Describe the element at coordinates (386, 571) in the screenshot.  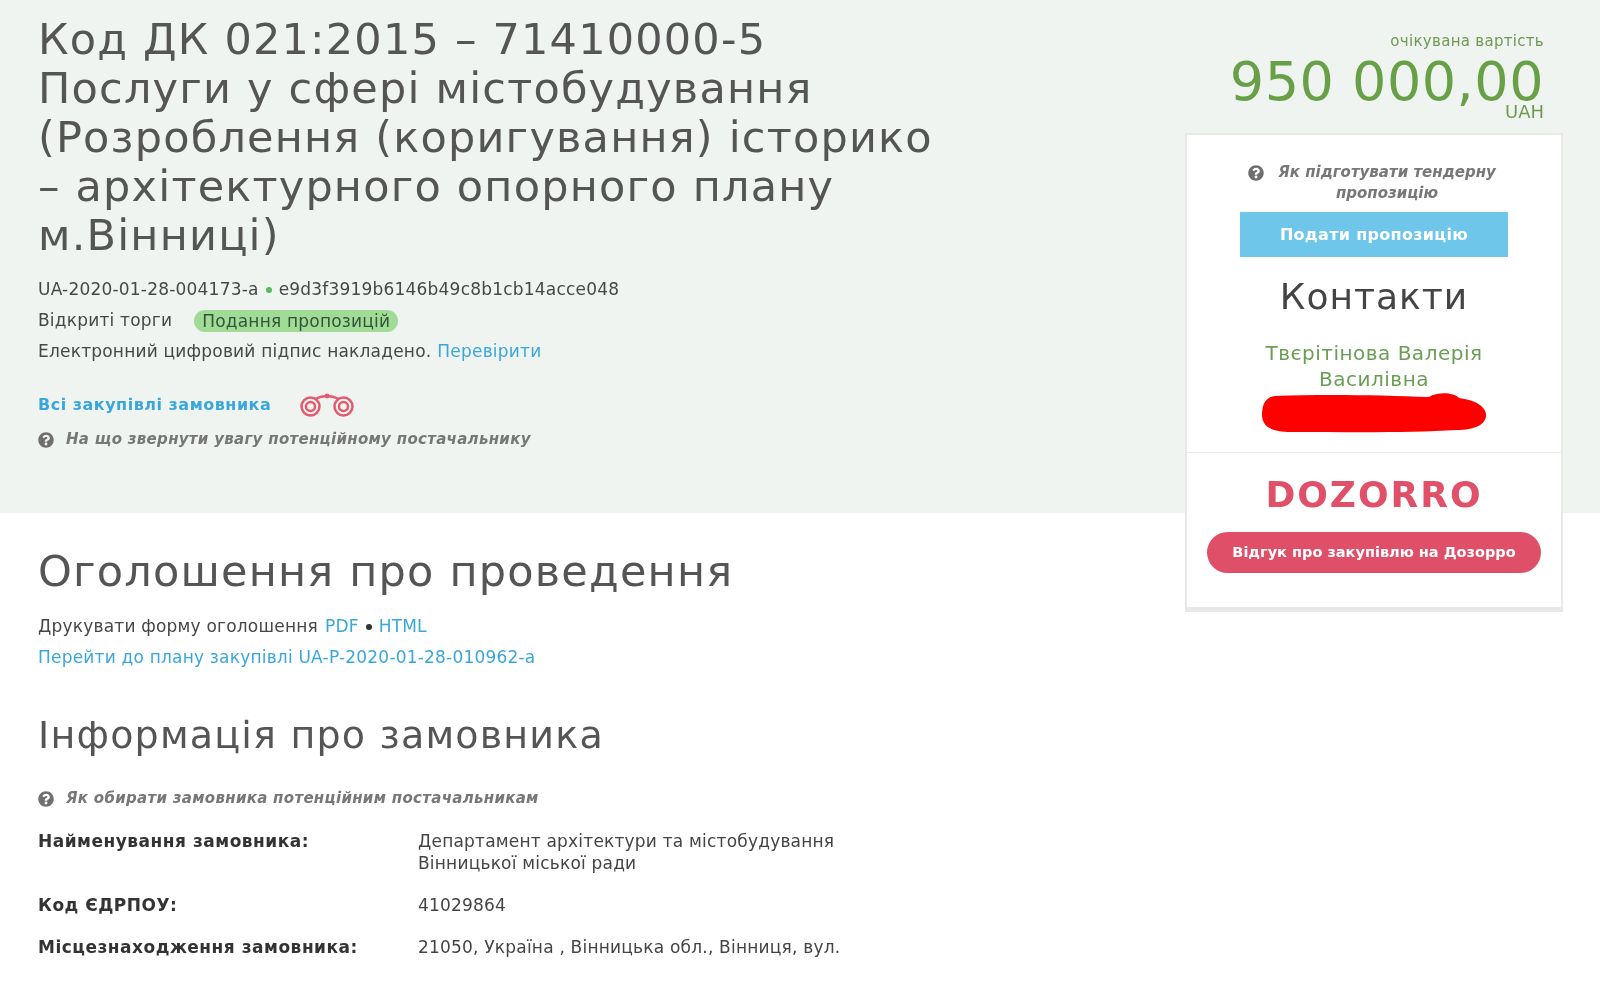
I see `section-heading: Оголошення про проведення` at that location.